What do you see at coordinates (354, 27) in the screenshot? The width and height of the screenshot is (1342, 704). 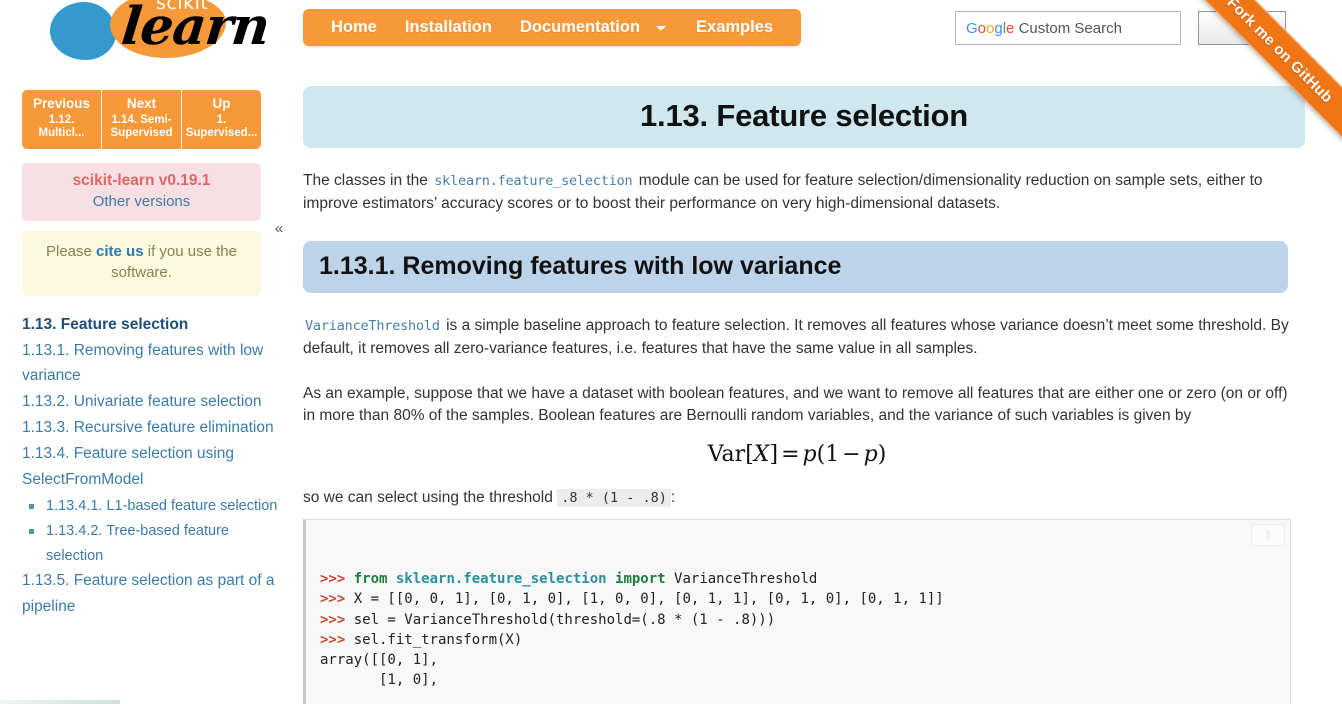 I see `nav-item-home: Home` at bounding box center [354, 27].